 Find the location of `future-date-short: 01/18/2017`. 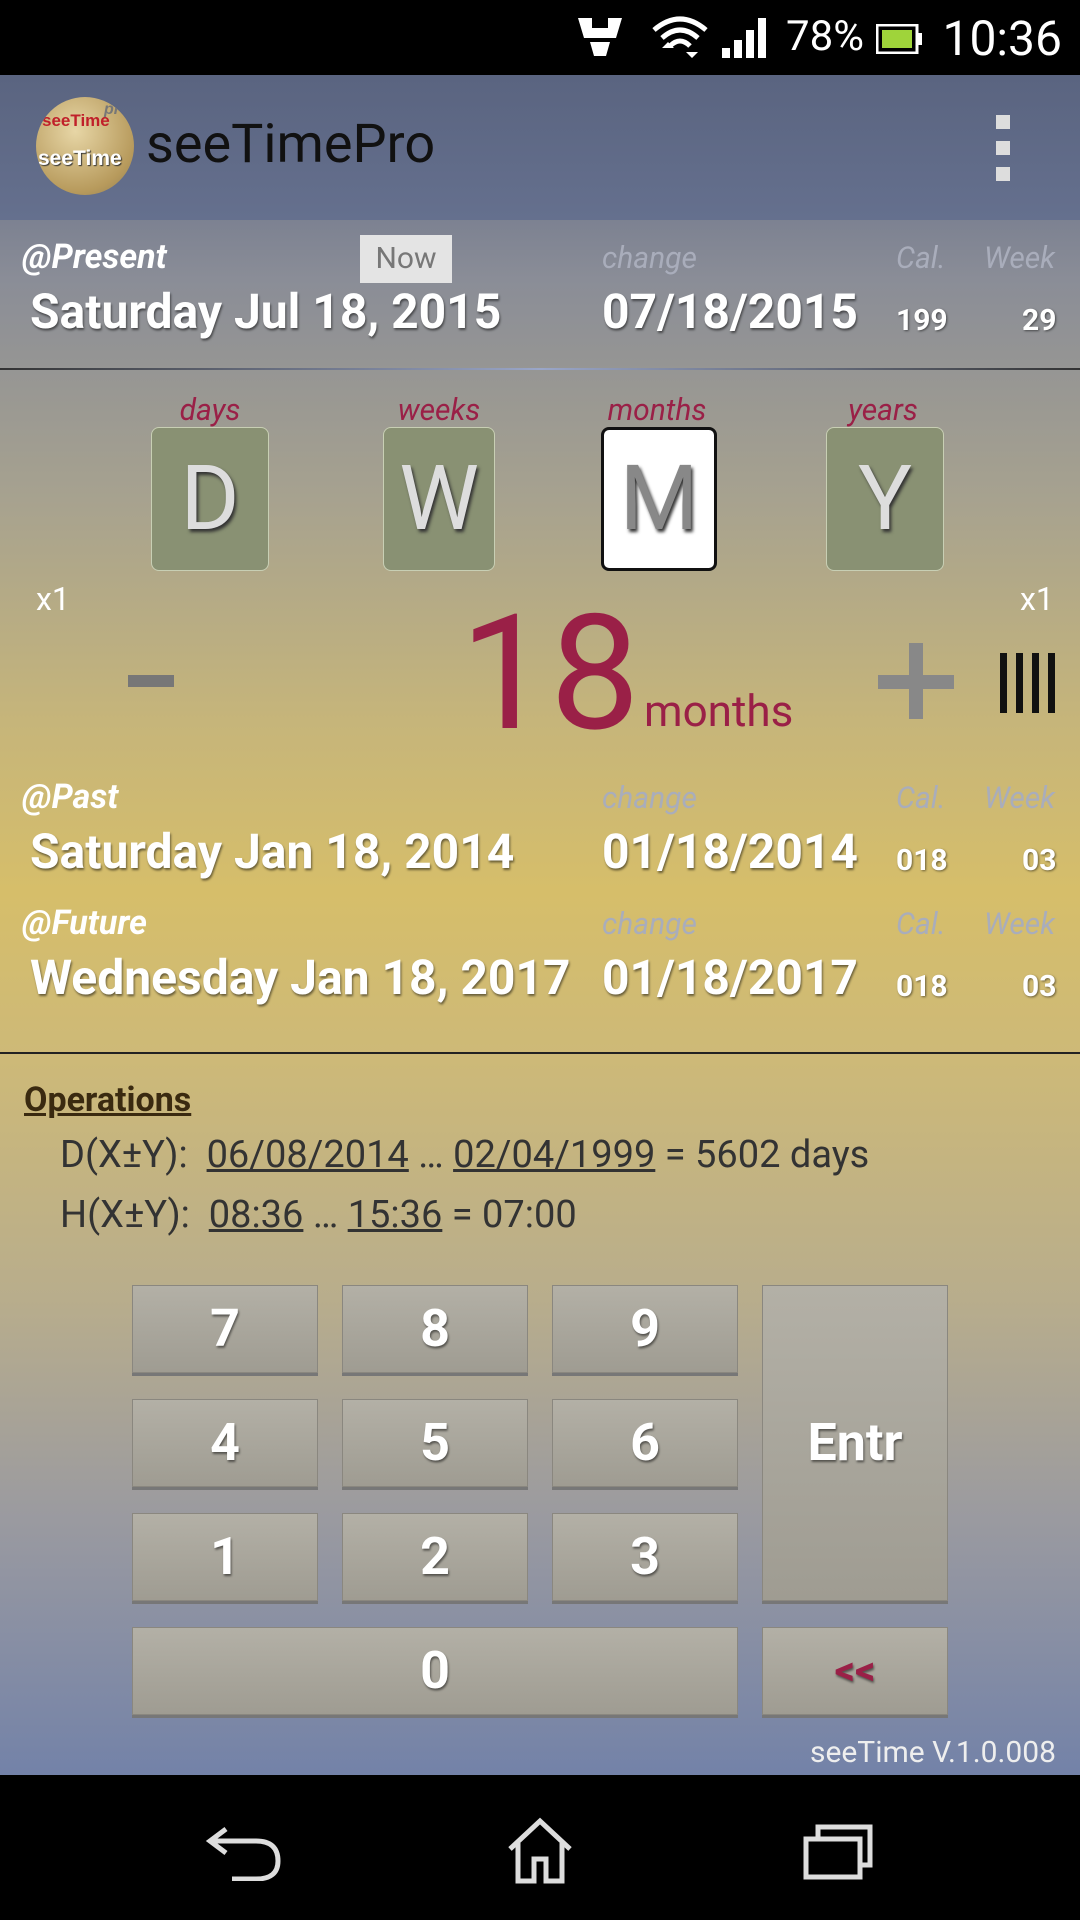

future-date-short: 01/18/2017 is located at coordinates (730, 977).